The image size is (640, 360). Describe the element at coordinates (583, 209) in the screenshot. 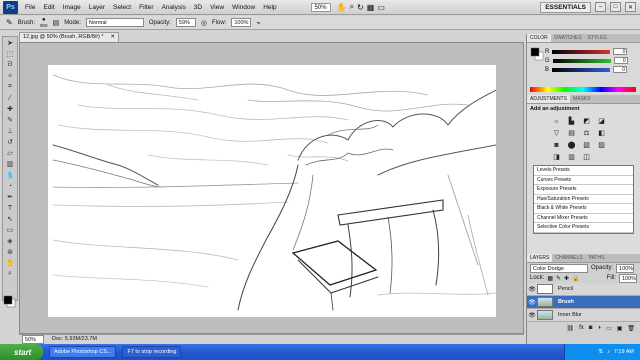

I see `preset-black-white: Black & White Presets` at that location.